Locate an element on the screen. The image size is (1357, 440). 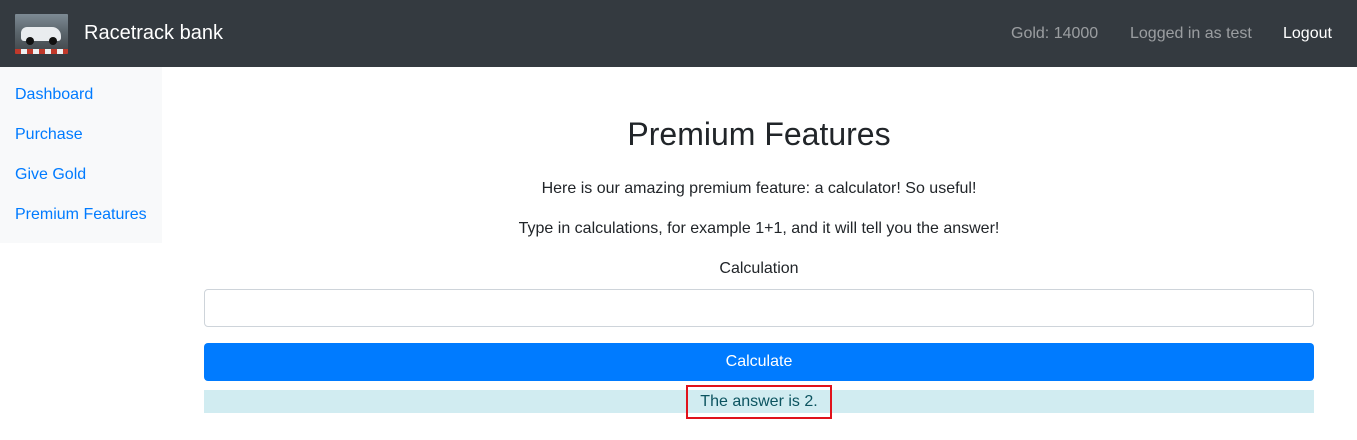
result-text: The answer is 2. is located at coordinates (759, 402).